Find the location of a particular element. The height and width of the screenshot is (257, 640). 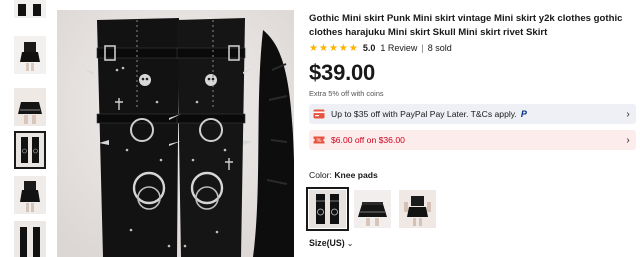

chevron-down-icon: ⌄ is located at coordinates (350, 243).